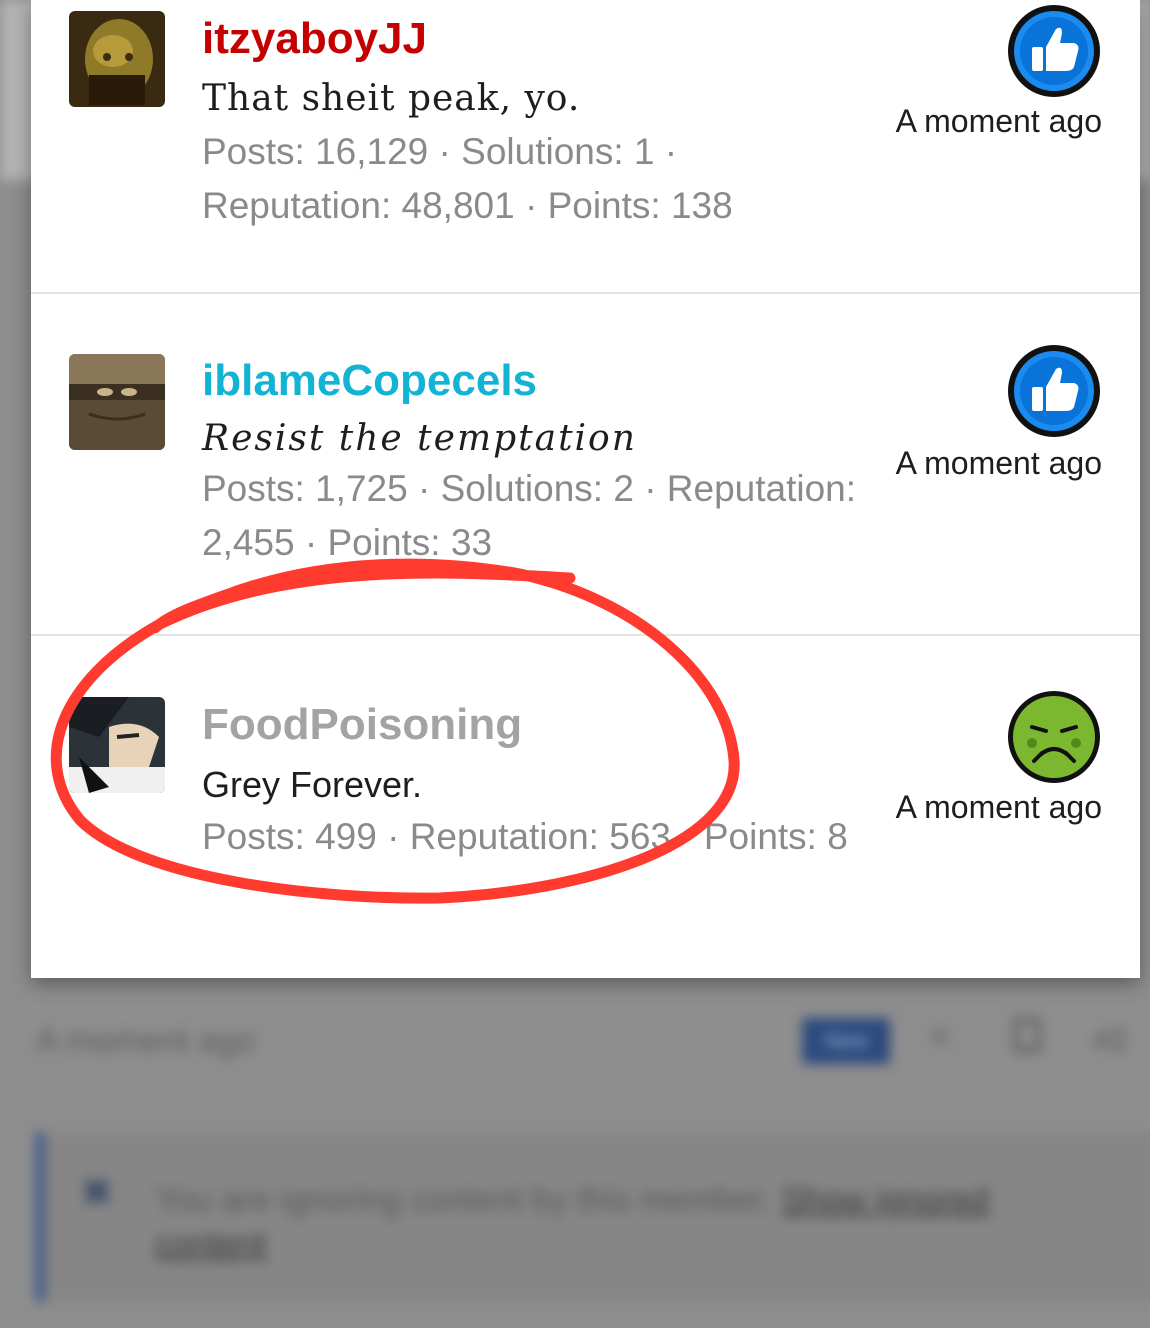 The height and width of the screenshot is (1328, 1150). What do you see at coordinates (369, 381) in the screenshot?
I see `username-link: iblameCopecels` at bounding box center [369, 381].